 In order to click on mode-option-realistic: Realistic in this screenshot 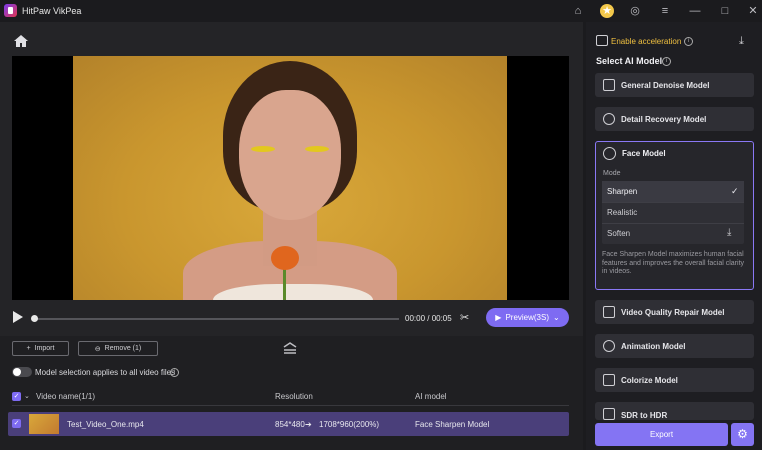, I will do `click(673, 212)`.